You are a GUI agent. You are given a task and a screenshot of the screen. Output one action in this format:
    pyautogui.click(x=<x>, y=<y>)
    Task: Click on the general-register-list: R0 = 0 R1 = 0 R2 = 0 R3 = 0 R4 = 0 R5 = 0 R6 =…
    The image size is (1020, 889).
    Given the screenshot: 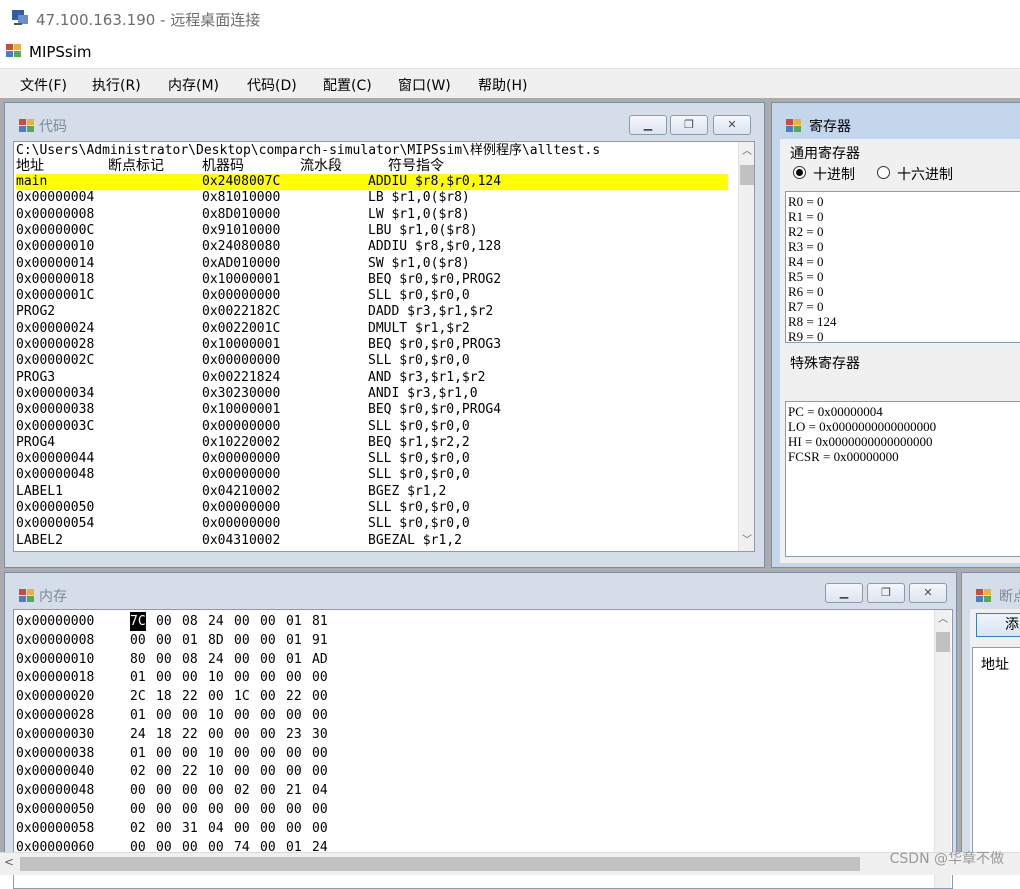 What is the action you would take?
    pyautogui.click(x=902, y=267)
    